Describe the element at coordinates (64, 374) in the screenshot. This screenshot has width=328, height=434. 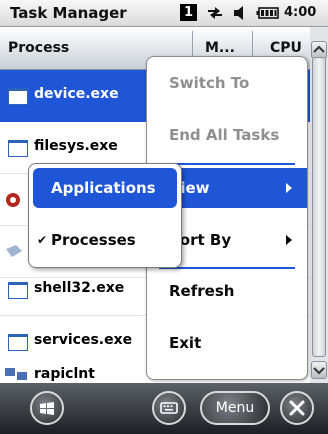
I see `process-name: rapiclnt` at that location.